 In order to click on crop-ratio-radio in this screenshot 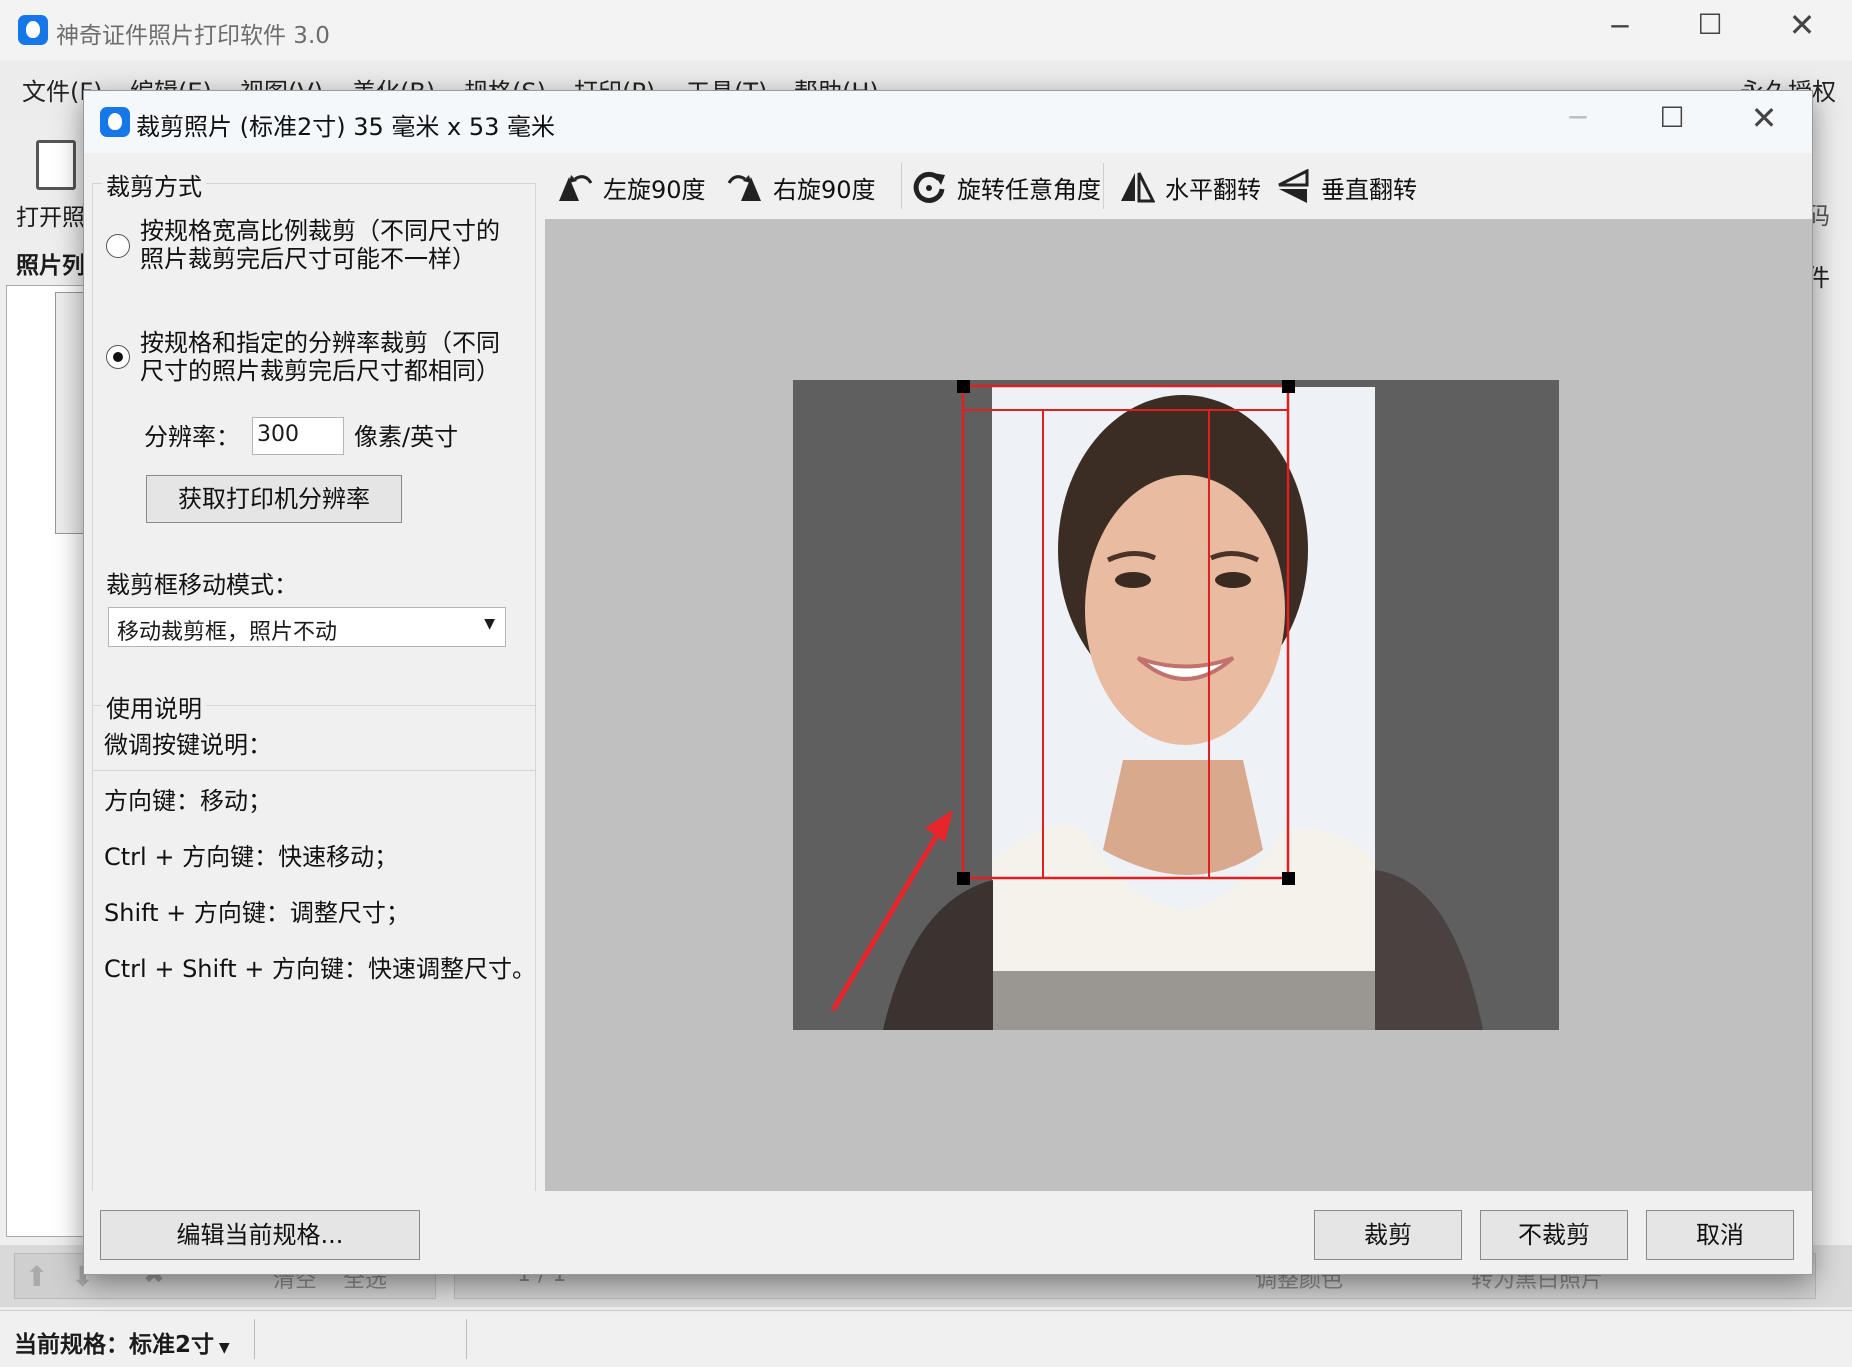, I will do `click(118, 246)`.